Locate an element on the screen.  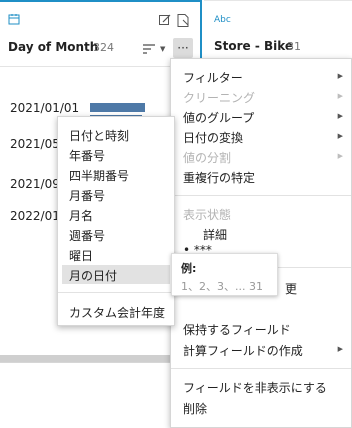
menu-item-value-split: 値の分割 is located at coordinates (207, 158).